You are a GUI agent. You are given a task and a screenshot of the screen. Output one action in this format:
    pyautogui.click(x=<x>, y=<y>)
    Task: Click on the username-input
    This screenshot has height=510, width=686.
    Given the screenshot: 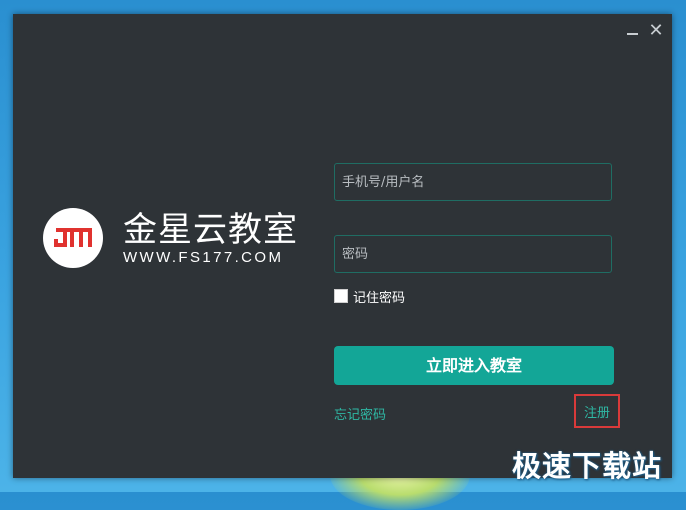 What is the action you would take?
    pyautogui.click(x=473, y=182)
    